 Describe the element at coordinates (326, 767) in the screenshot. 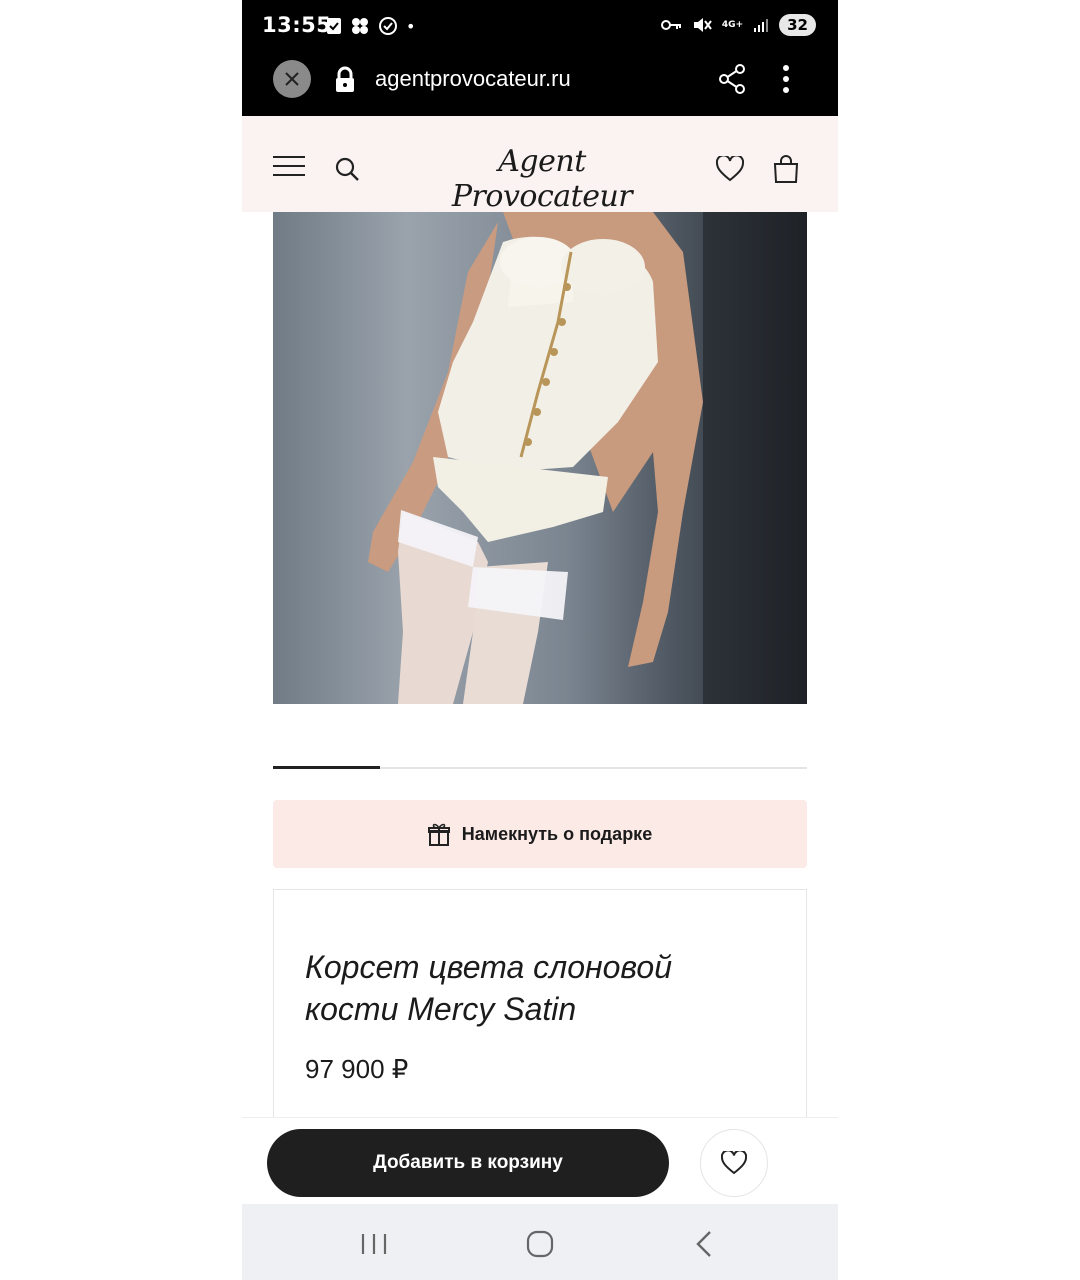

I see `carousel-active-segment` at that location.